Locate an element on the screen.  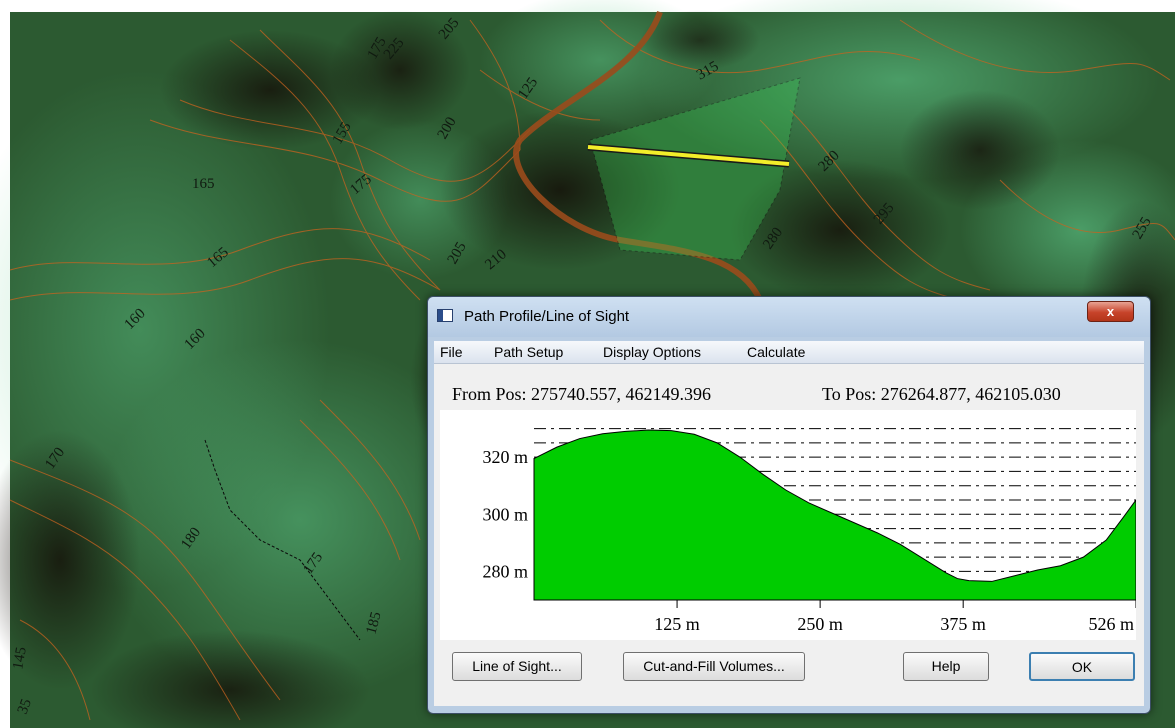
dialog-title: Path Profile/Line of Sight is located at coordinates (547, 316).